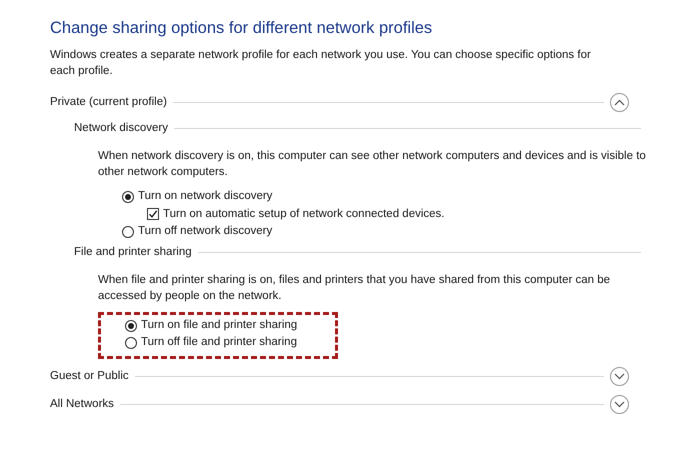 This screenshot has height=474, width=681. Describe the element at coordinates (82, 405) in the screenshot. I see `profile-header: All Networks` at that location.